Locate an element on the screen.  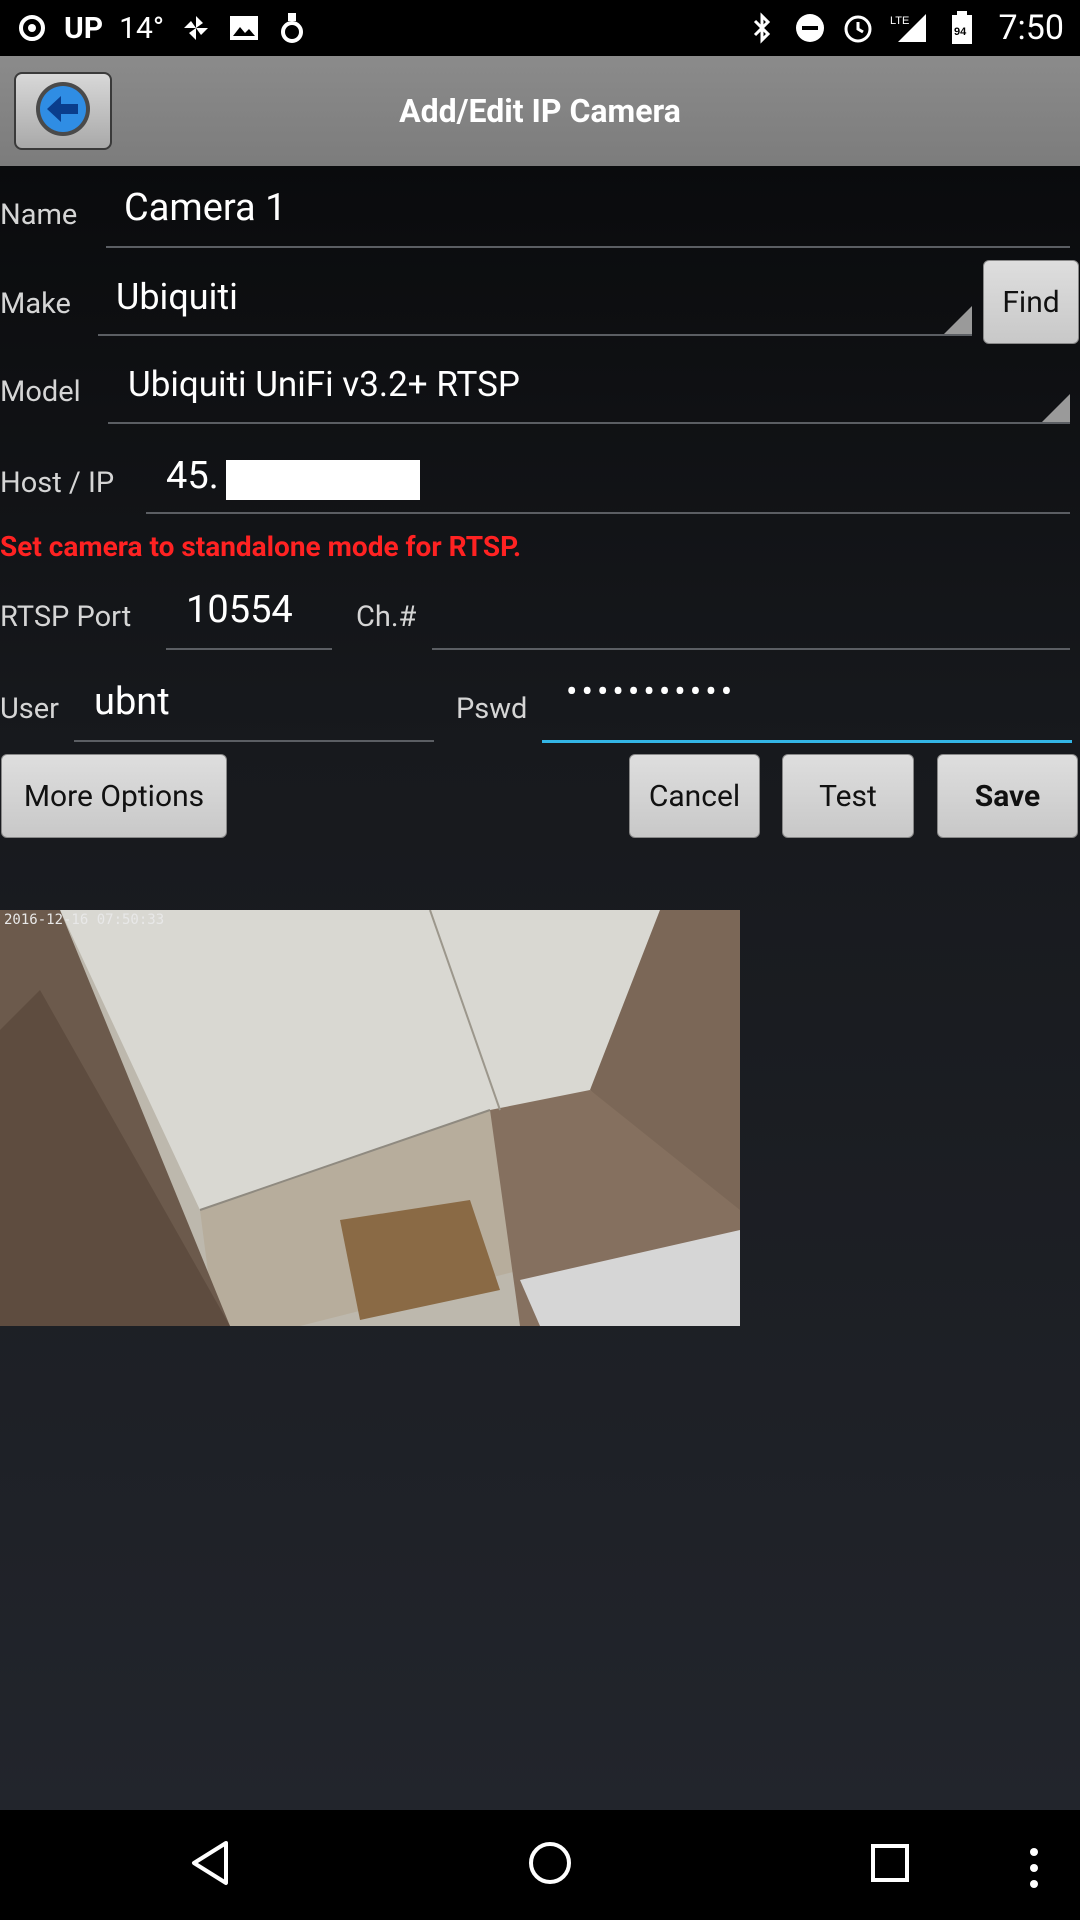
battery-icon: 94 is located at coordinates (962, 27).